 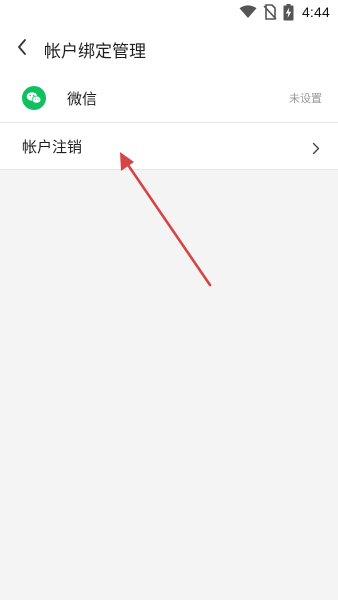 I want to click on wechat-icon, so click(x=34, y=98).